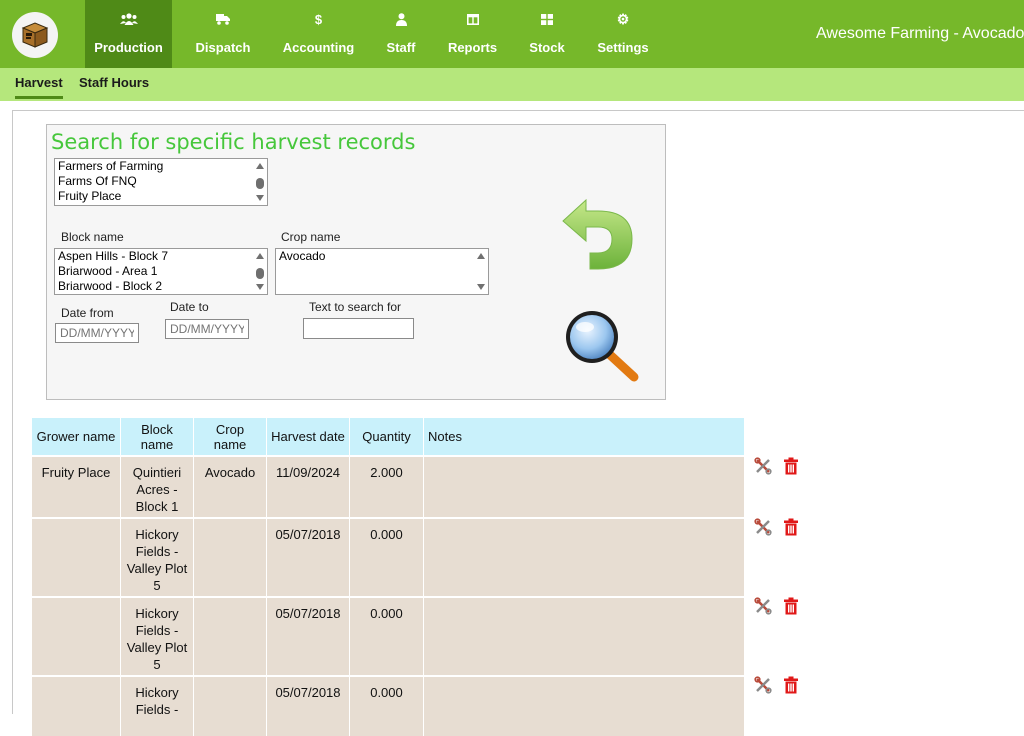 This screenshot has width=1024, height=736. I want to click on subtab-staff-hours: Staff Hours, so click(114, 82).